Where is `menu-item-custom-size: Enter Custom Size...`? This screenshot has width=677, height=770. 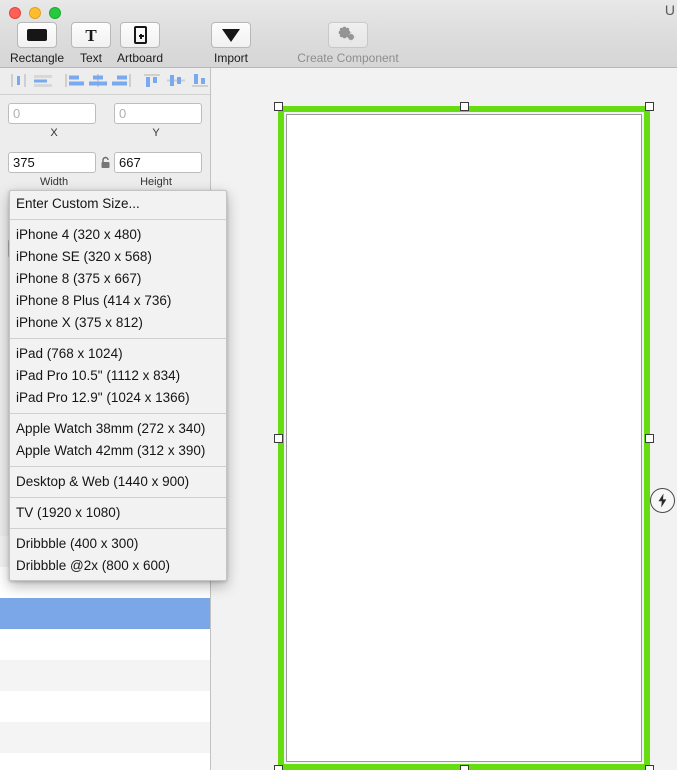
menu-item-custom-size: Enter Custom Size... is located at coordinates (118, 204).